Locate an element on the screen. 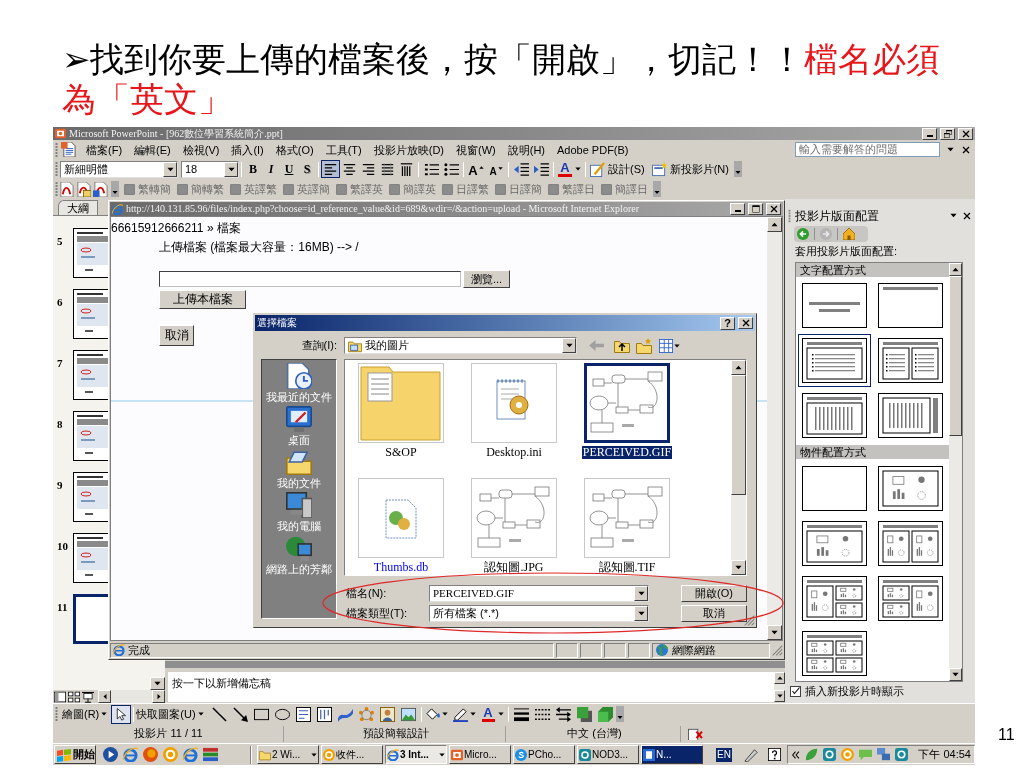 Image resolution: width=1024 pixels, height=768 pixels. look-in-combo: 我的圖片 is located at coordinates (460, 345).